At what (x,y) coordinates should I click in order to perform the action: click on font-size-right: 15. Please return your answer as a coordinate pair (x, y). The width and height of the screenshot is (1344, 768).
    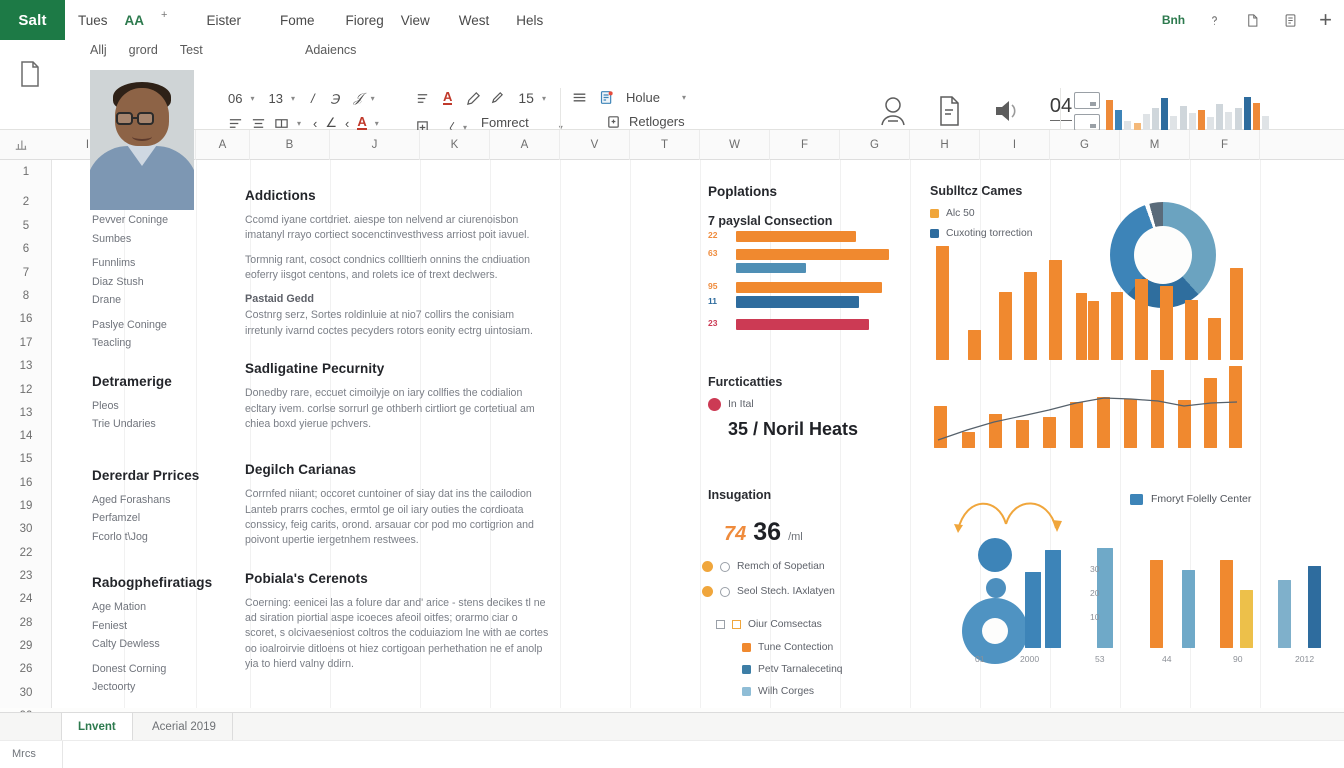
    Looking at the image, I should click on (526, 98).